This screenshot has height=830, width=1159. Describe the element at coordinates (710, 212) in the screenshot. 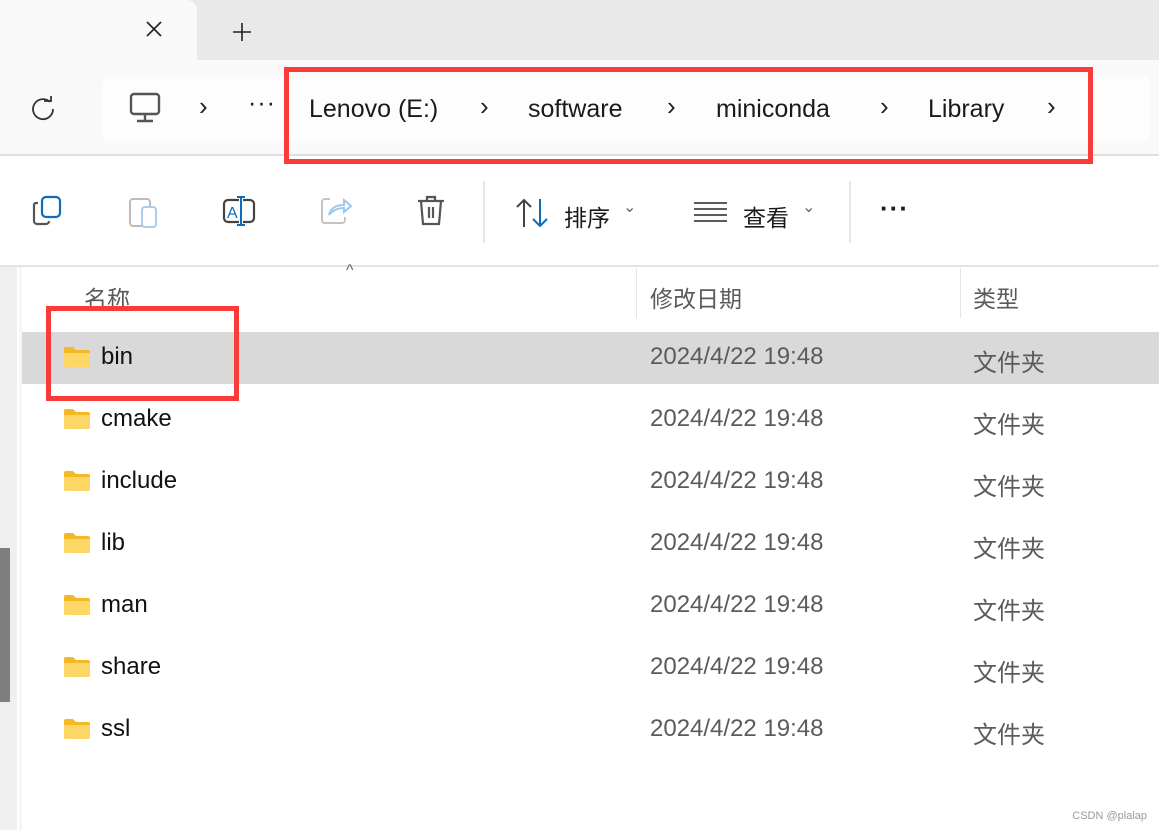

I see `list-view-icon` at that location.